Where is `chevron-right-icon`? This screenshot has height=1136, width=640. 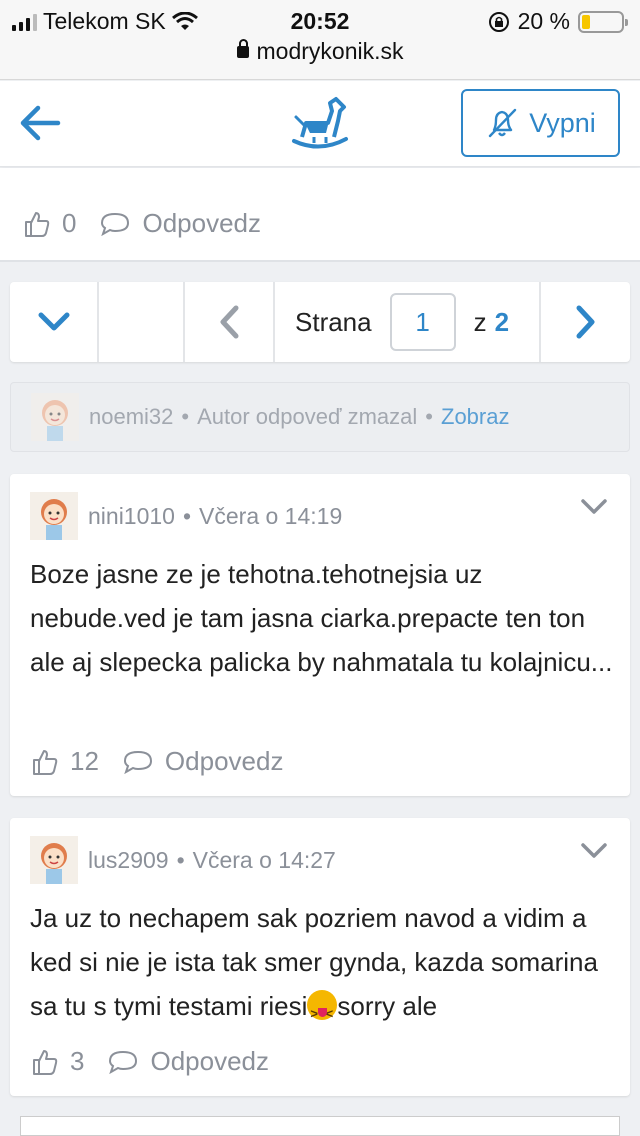
chevron-right-icon is located at coordinates (585, 322).